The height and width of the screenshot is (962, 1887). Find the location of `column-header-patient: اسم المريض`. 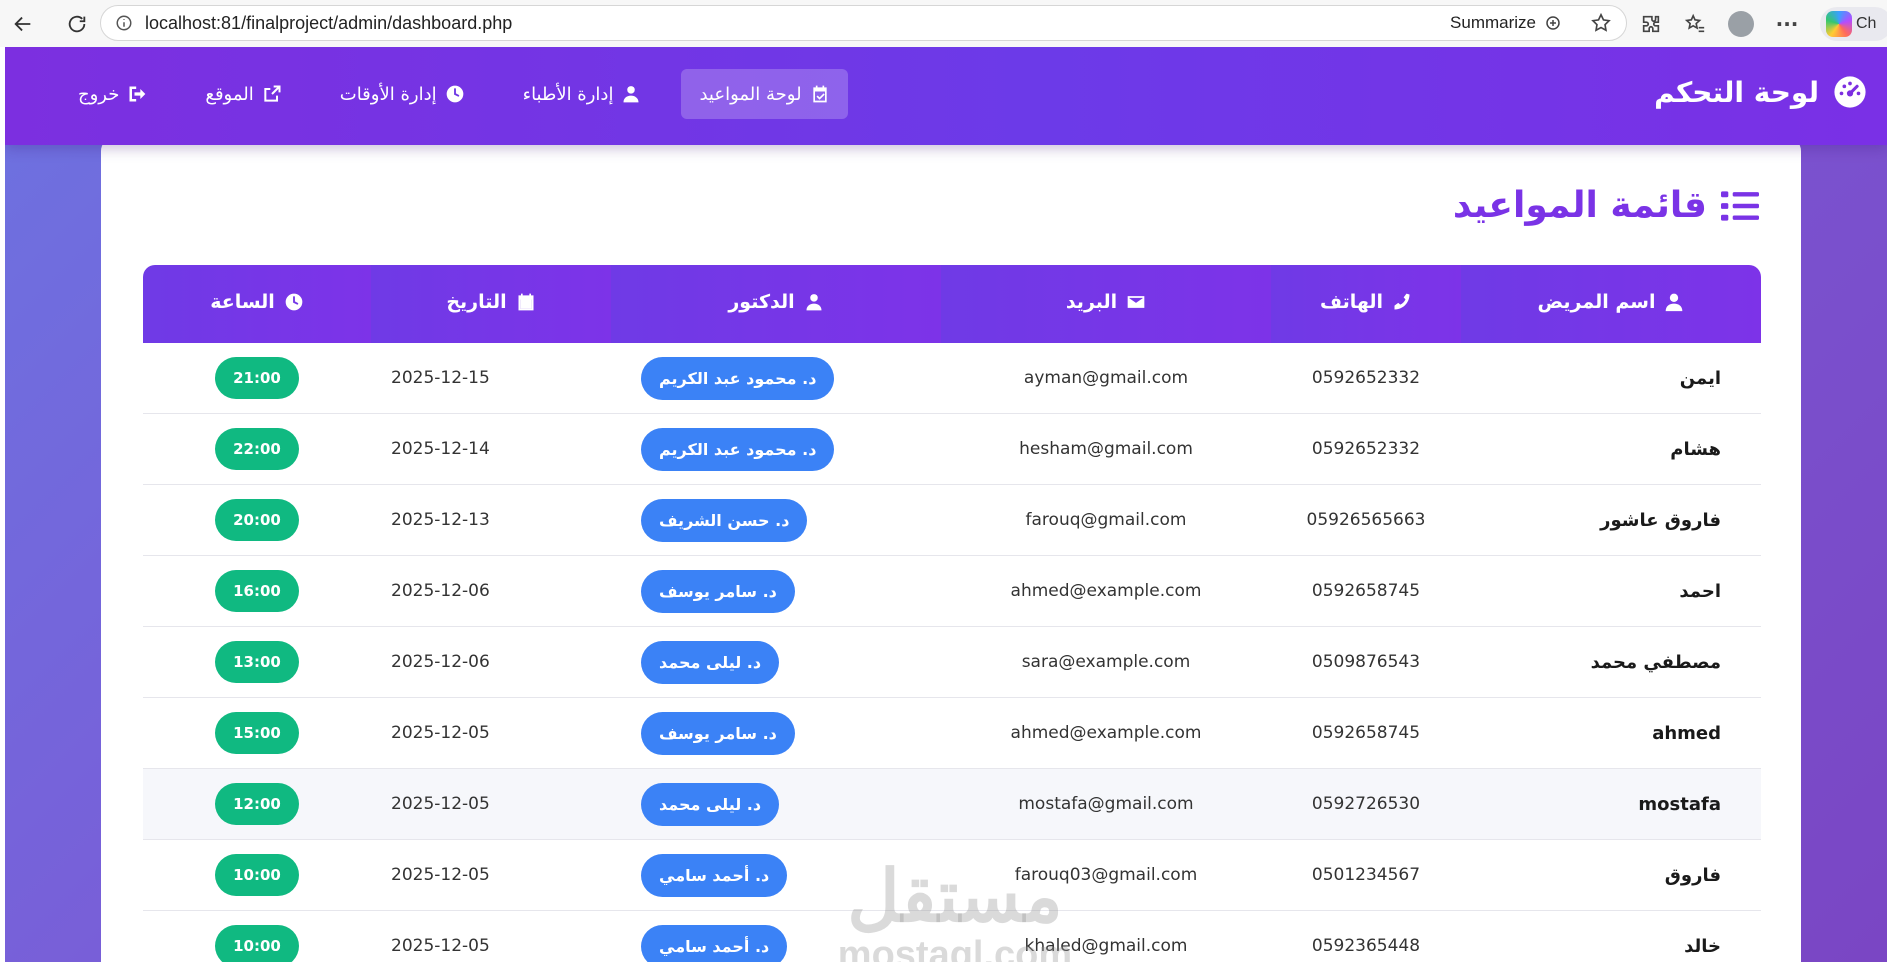

column-header-patient: اسم المريض is located at coordinates (1611, 304).